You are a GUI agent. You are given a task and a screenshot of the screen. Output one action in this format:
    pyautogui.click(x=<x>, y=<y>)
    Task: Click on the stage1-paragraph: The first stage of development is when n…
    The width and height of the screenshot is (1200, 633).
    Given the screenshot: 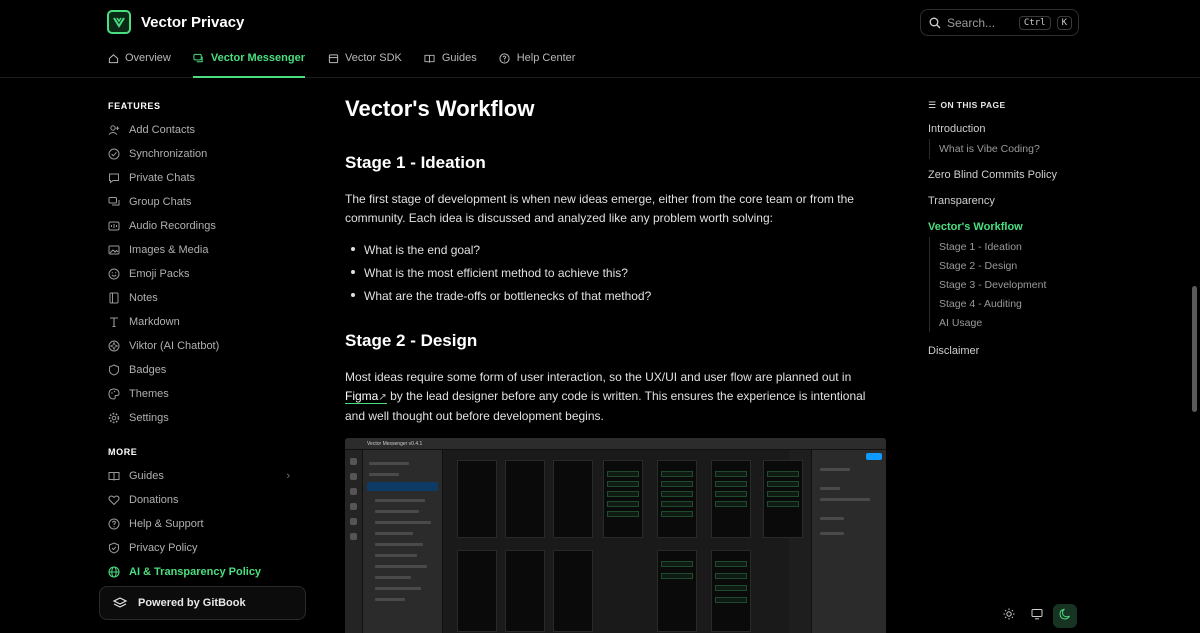 What is the action you would take?
    pyautogui.click(x=599, y=208)
    